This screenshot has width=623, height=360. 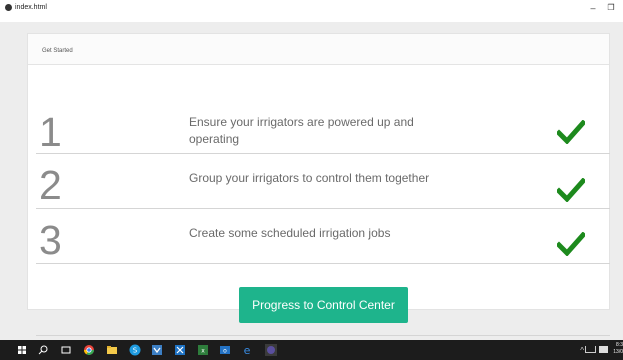 What do you see at coordinates (157, 350) in the screenshot?
I see `visual-studio-icon` at bounding box center [157, 350].